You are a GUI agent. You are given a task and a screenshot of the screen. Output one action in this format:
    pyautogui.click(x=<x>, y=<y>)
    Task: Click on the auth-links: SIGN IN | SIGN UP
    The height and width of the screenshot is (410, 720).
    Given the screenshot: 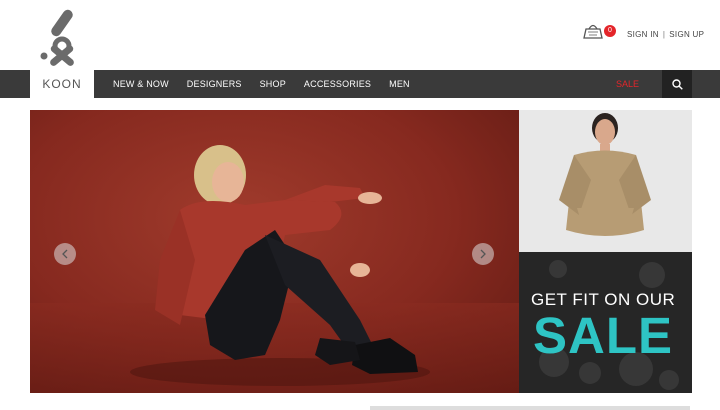 What is the action you would take?
    pyautogui.click(x=665, y=34)
    